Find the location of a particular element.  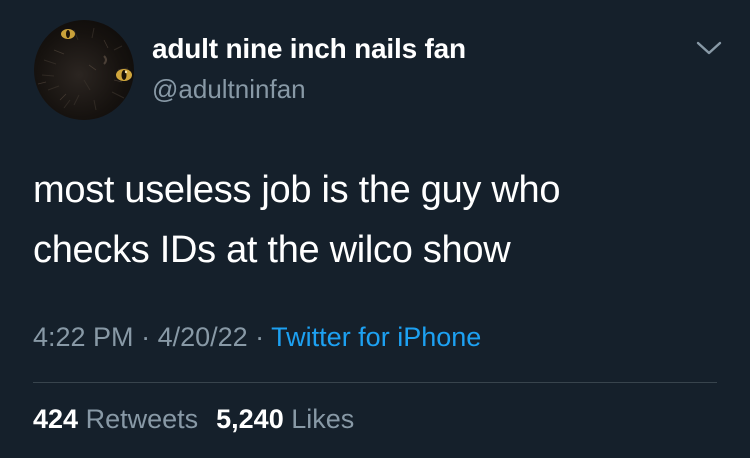

author-avatar is located at coordinates (84, 70).